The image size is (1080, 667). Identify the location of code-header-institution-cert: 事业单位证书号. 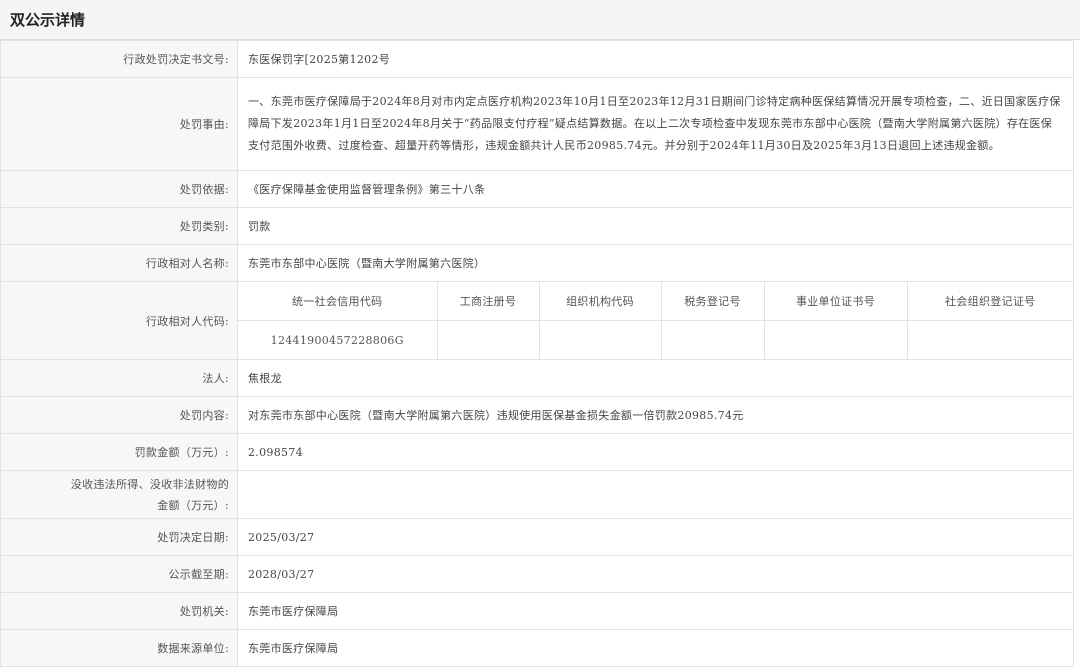
(835, 301).